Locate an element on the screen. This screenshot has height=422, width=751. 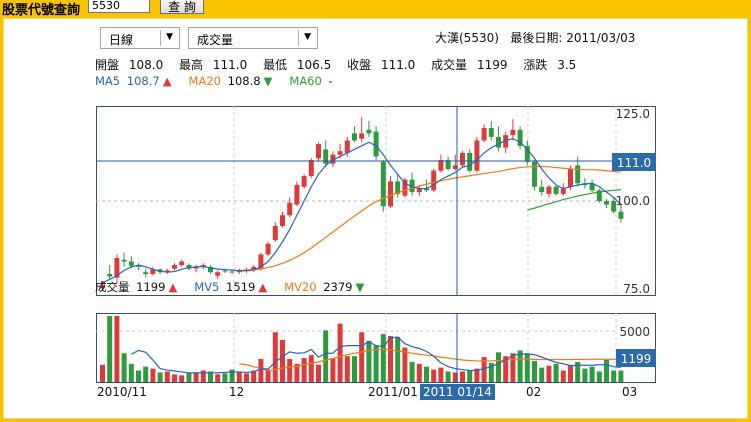
low-label: 最低 is located at coordinates (275, 65).